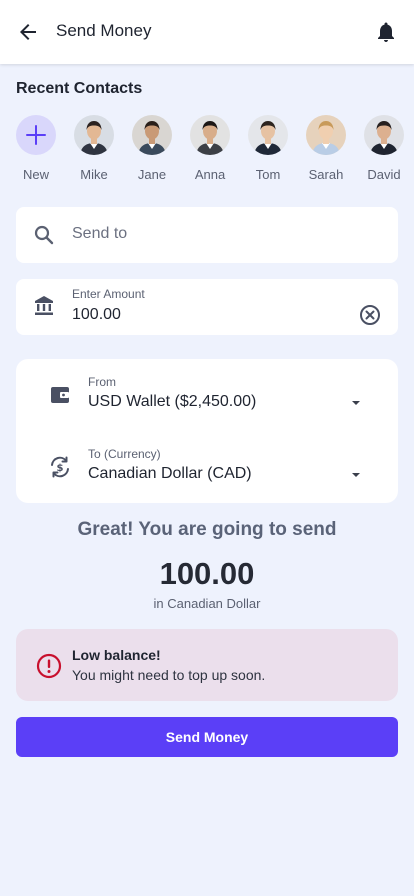  I want to click on amount-field: Enter Amount 100.00, so click(207, 307).